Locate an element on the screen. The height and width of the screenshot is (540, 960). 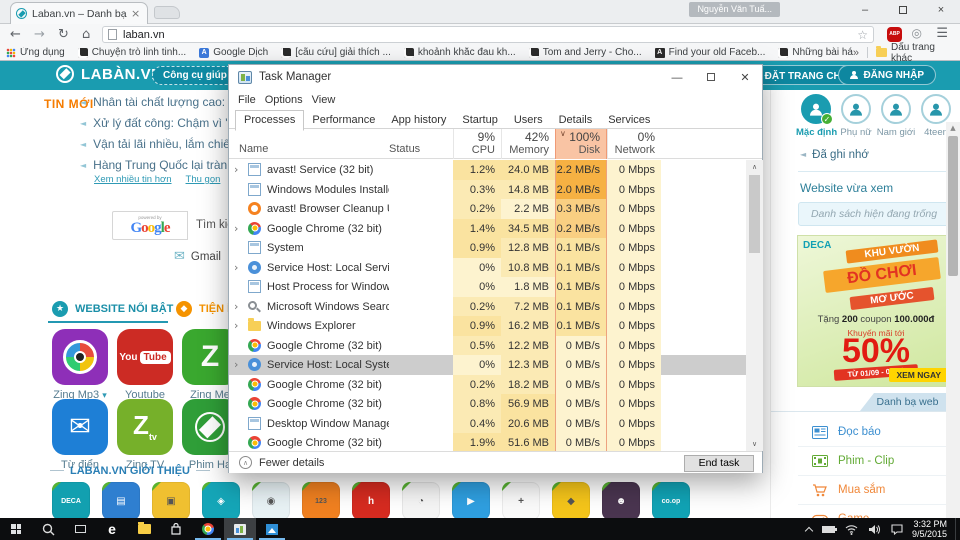
tab-performance: Performance is located at coordinates (343, 120).